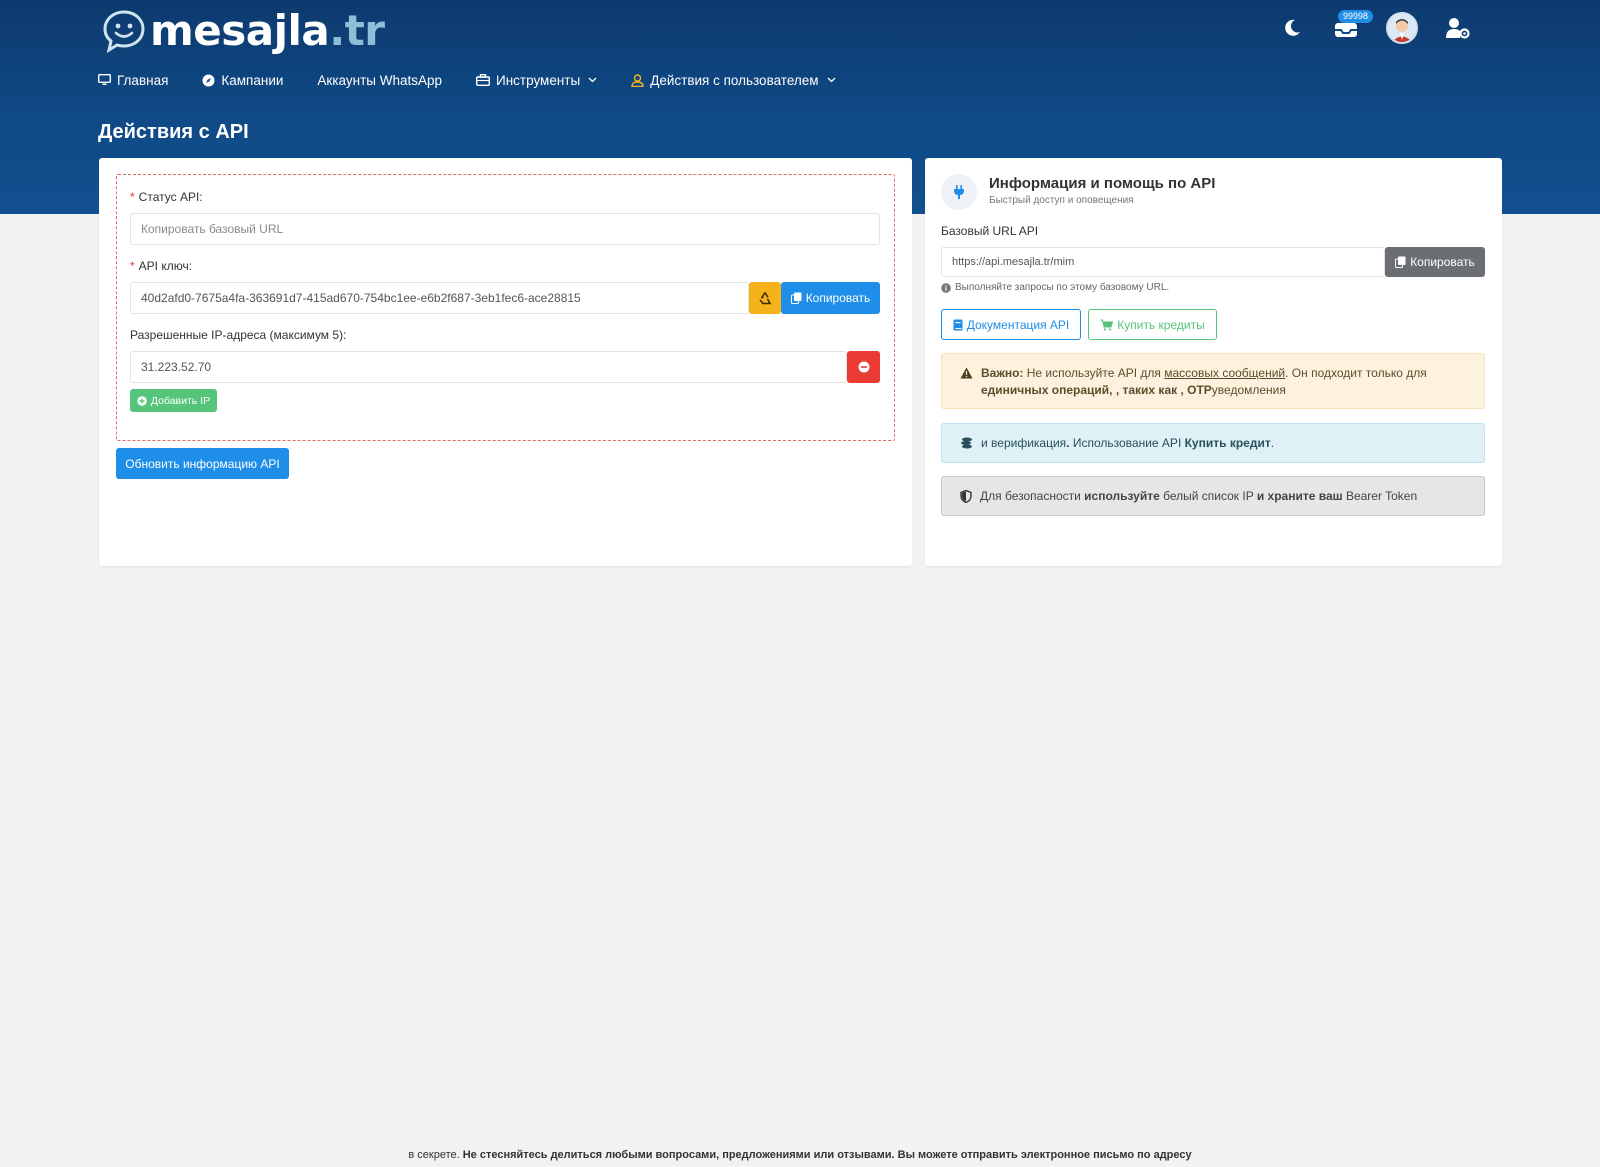 The image size is (1600, 1167). What do you see at coordinates (733, 80) in the screenshot?
I see `nav-user-actions: Действия с пользователем` at bounding box center [733, 80].